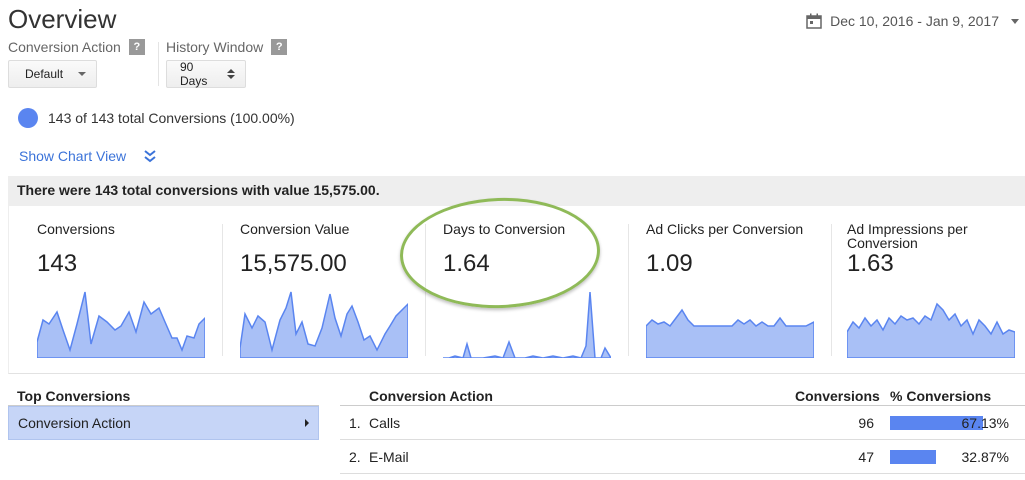  I want to click on row-index: 1., so click(355, 423).